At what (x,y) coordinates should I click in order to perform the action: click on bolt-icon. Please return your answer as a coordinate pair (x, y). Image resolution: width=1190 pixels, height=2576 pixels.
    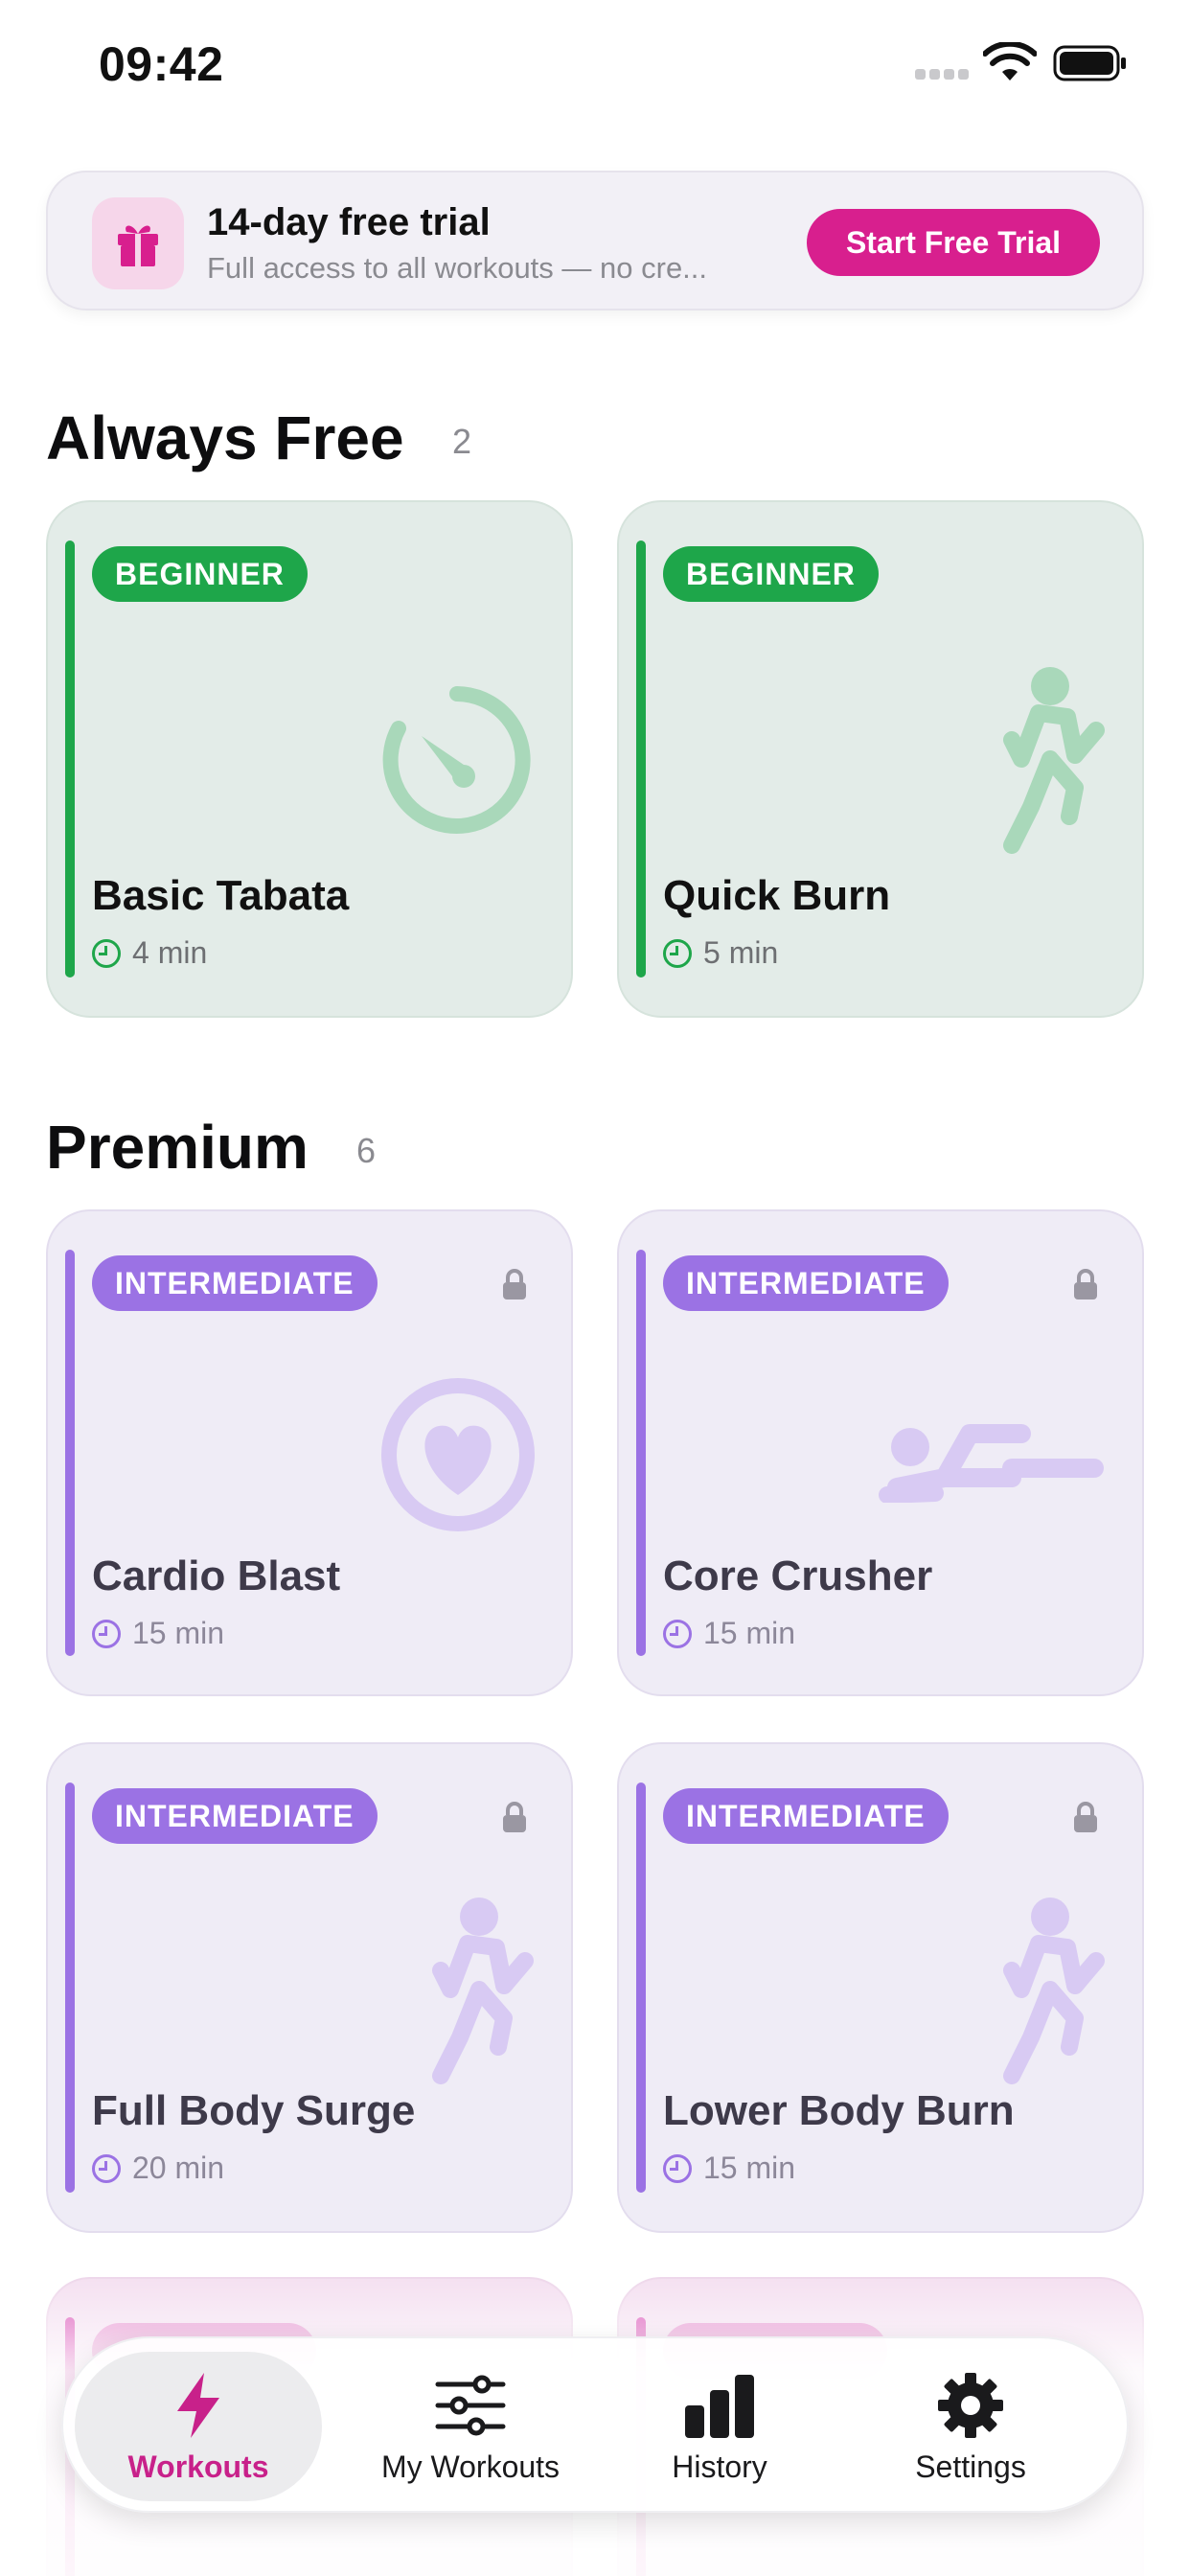
    Looking at the image, I should click on (198, 2405).